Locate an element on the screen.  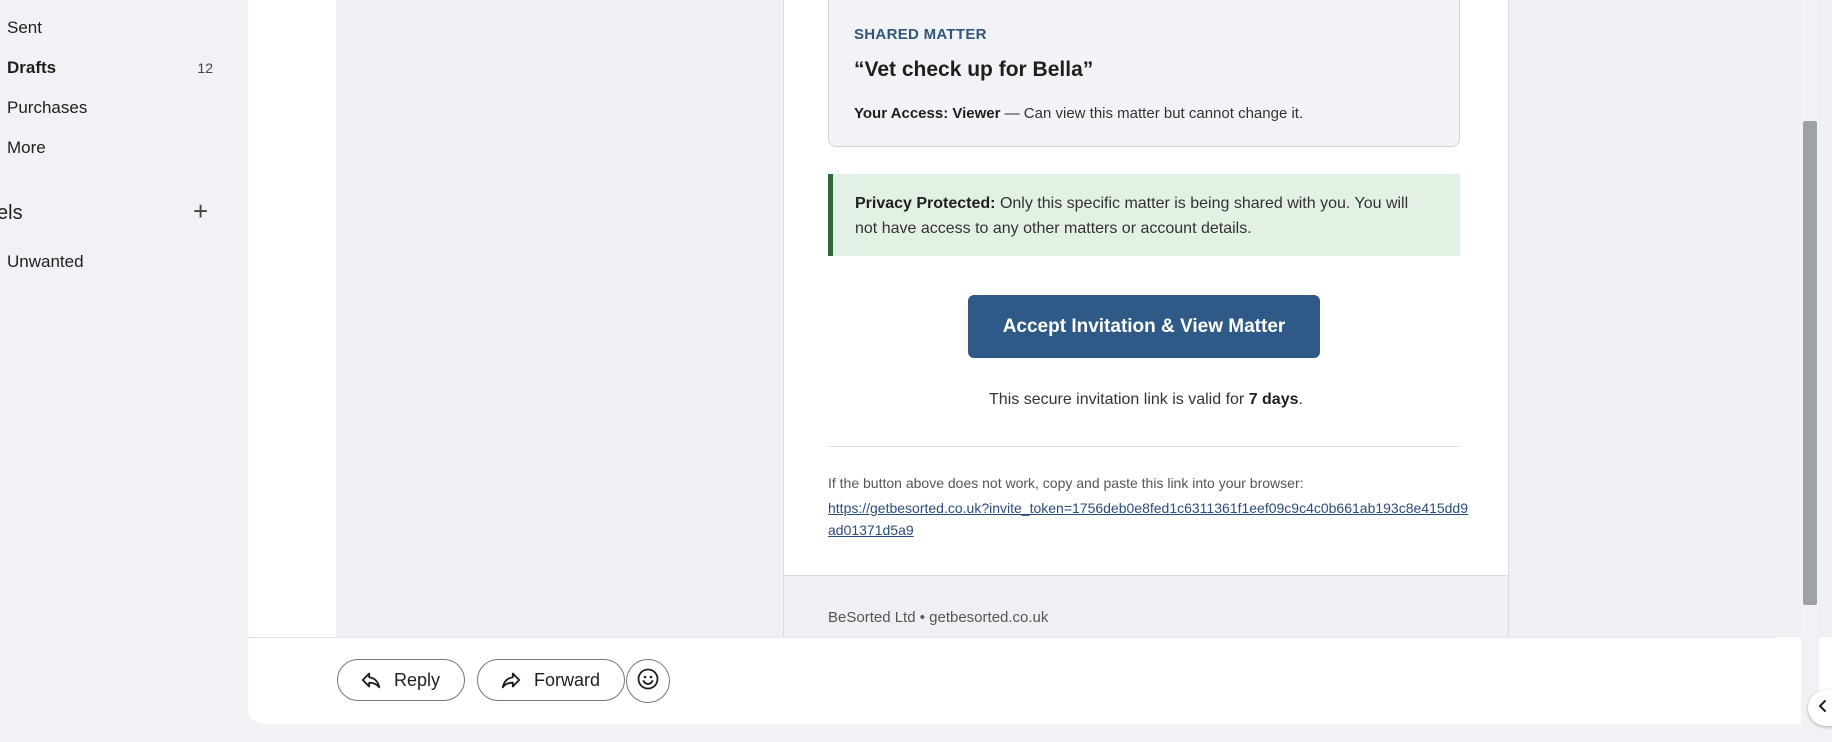
sidebar-item-label: Sent is located at coordinates (24, 27).